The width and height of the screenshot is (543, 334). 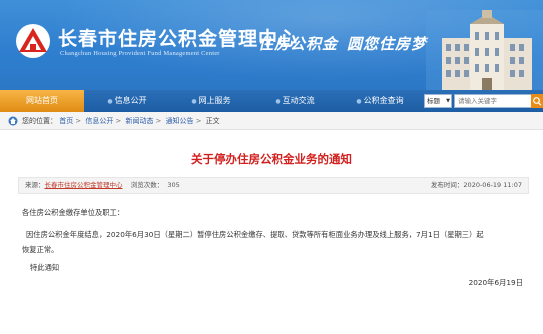 I want to click on slogan-text-1: 住房公积金, so click(x=298, y=44).